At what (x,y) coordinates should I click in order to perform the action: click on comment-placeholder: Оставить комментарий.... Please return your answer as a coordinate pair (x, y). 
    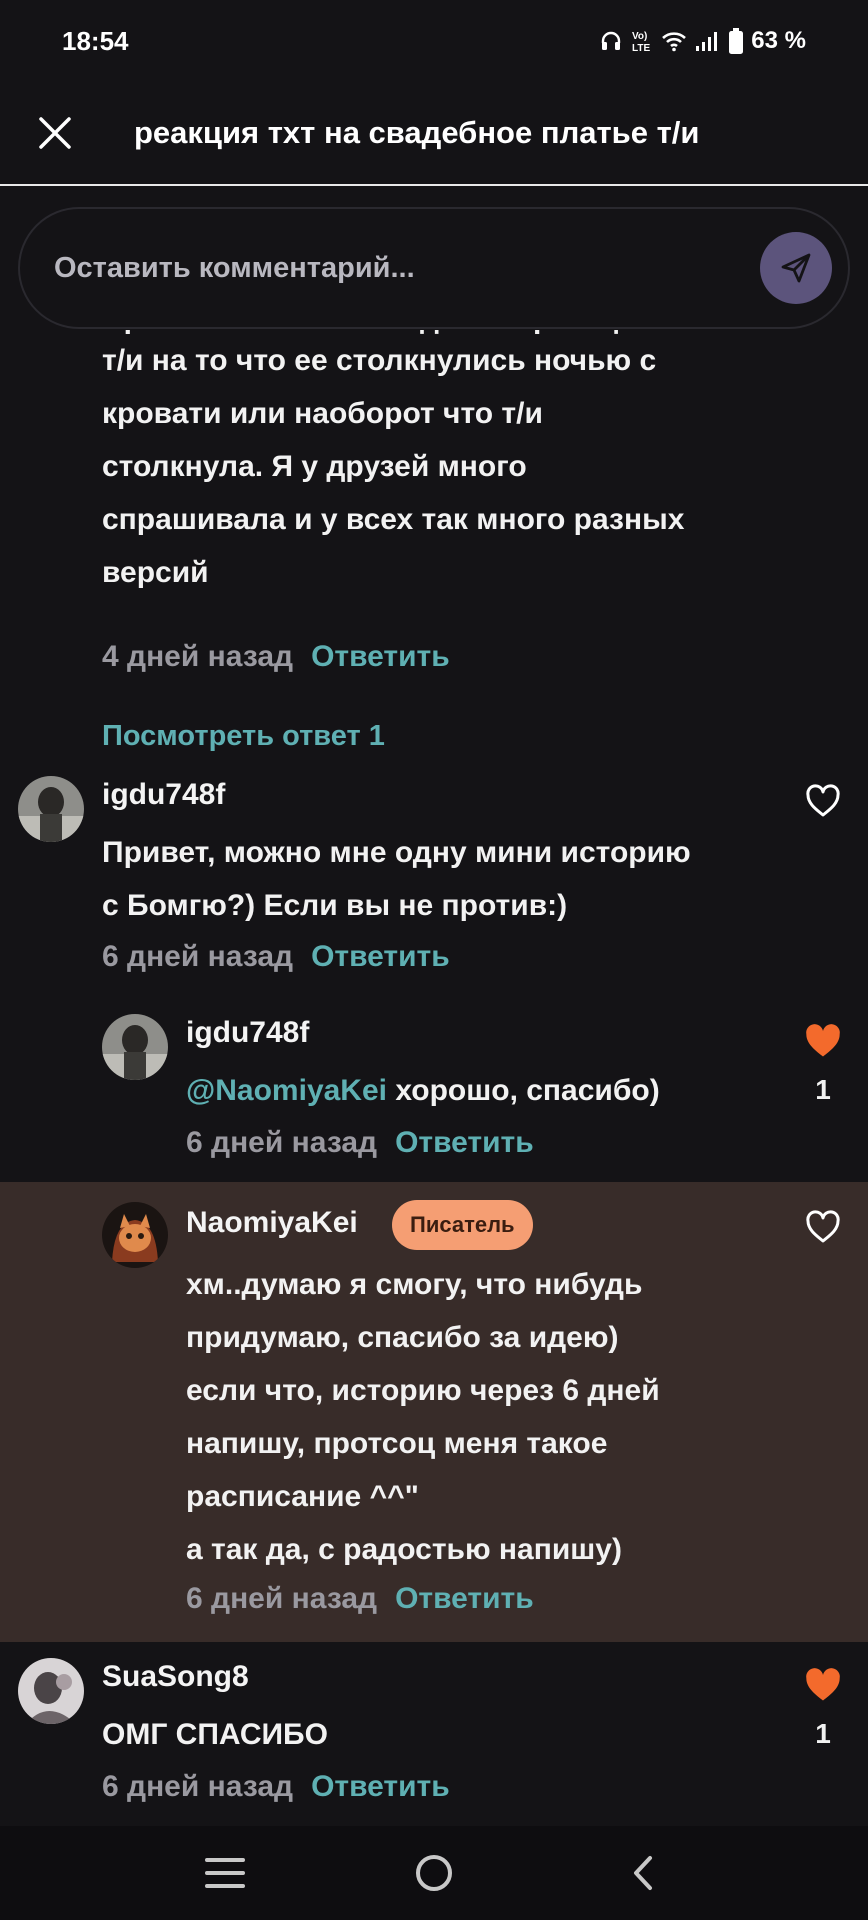
    Looking at the image, I should click on (407, 268).